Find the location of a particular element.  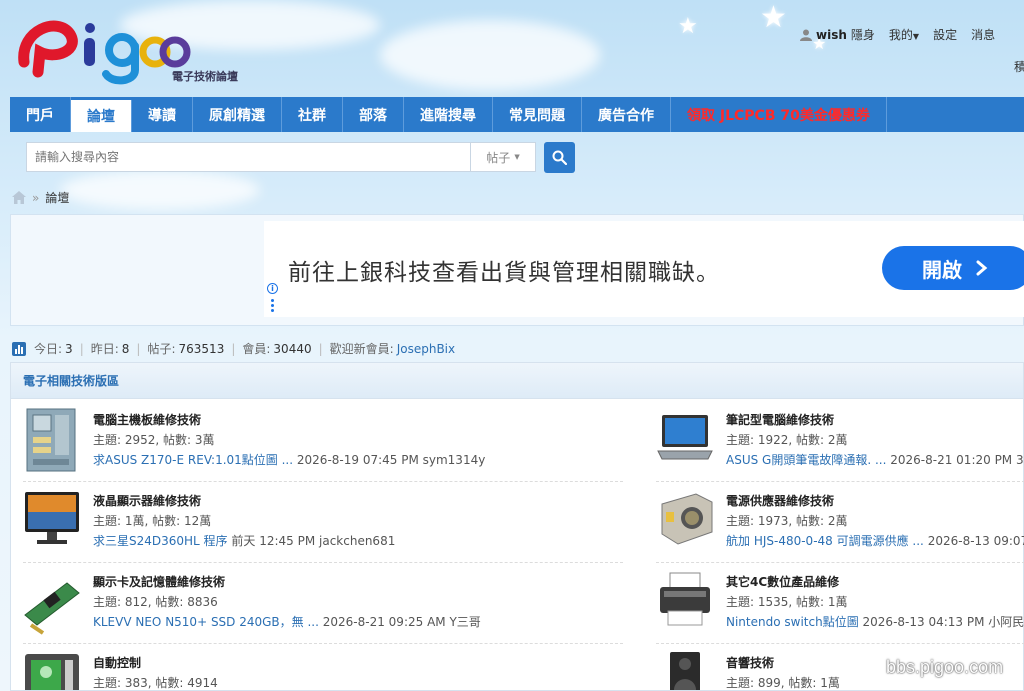

ad-options-icon is located at coordinates (272, 306).